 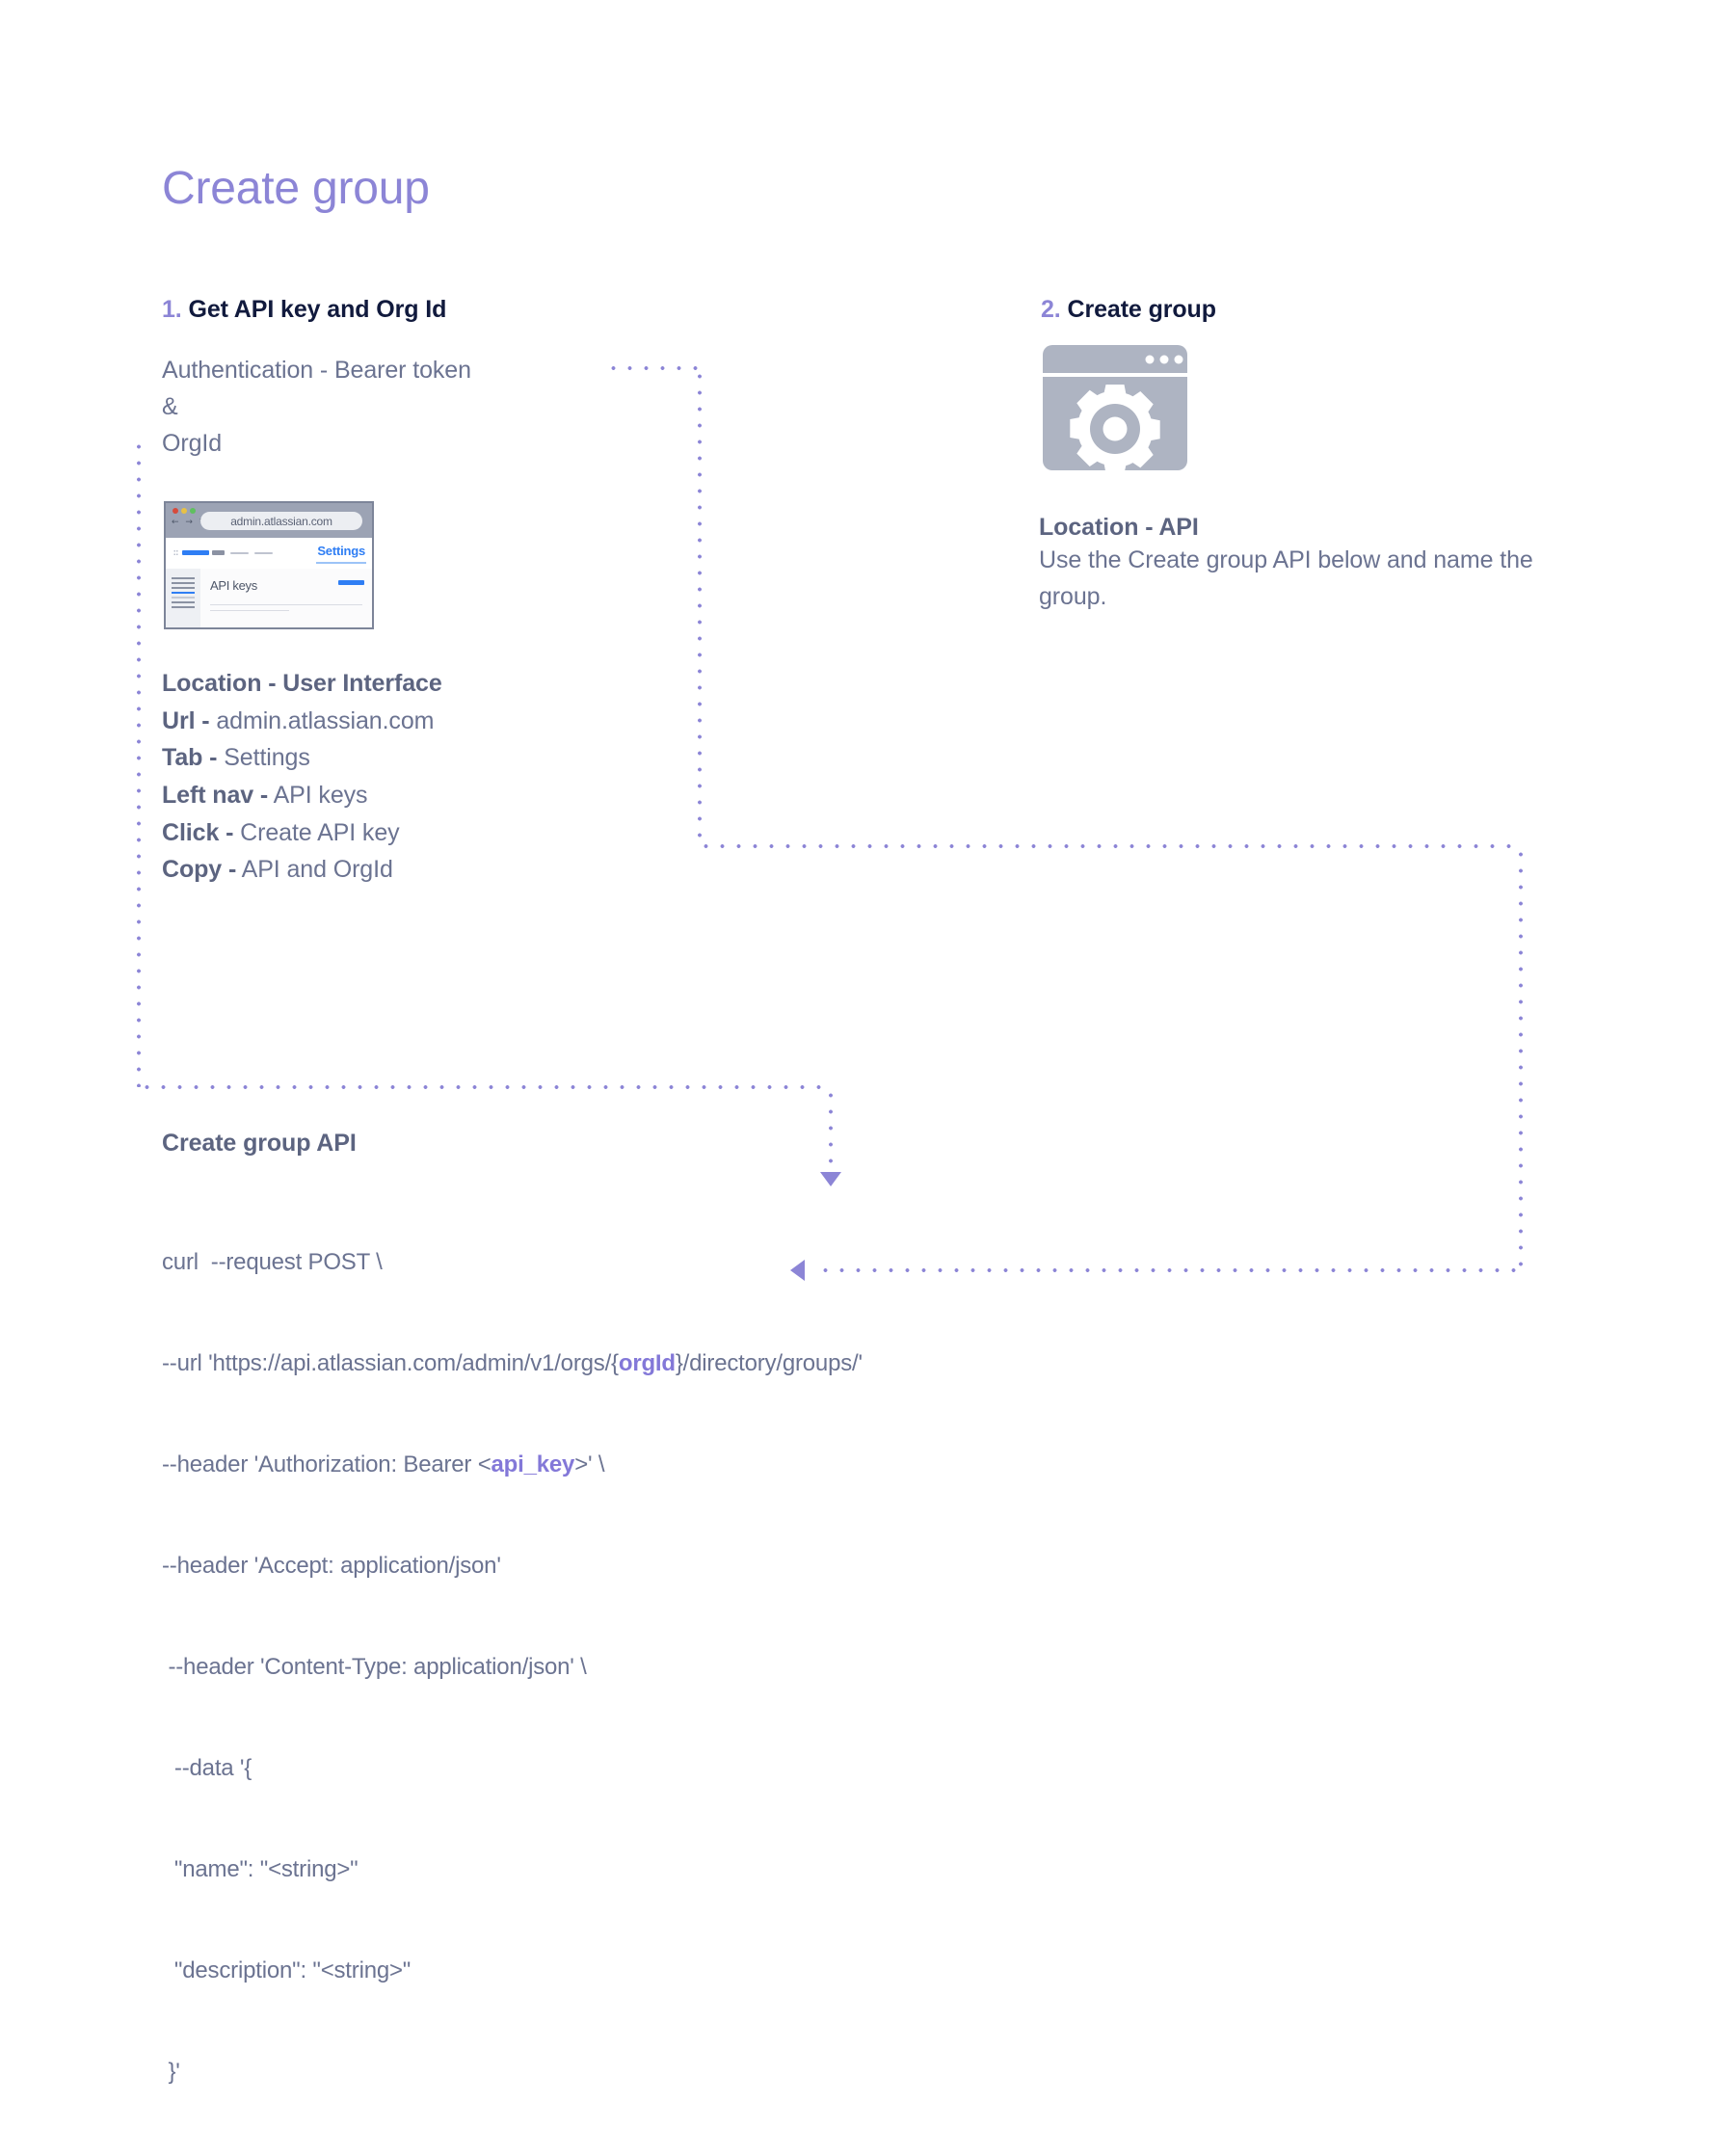 What do you see at coordinates (589, 1464) in the screenshot?
I see `code-line-2-post: >' \` at bounding box center [589, 1464].